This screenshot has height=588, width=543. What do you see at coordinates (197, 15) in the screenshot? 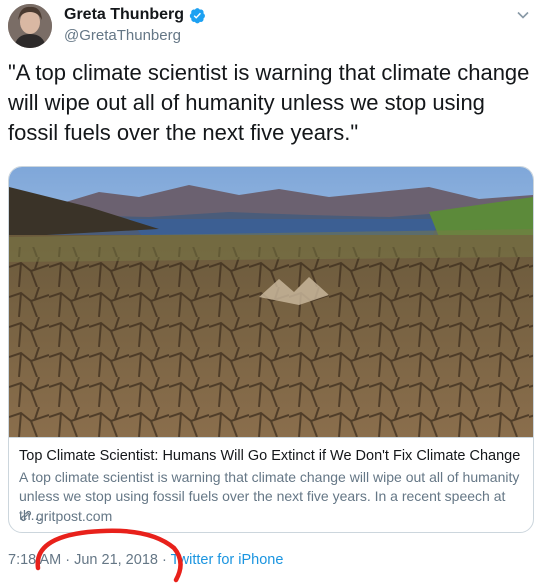
I see `verified-badge-icon` at bounding box center [197, 15].